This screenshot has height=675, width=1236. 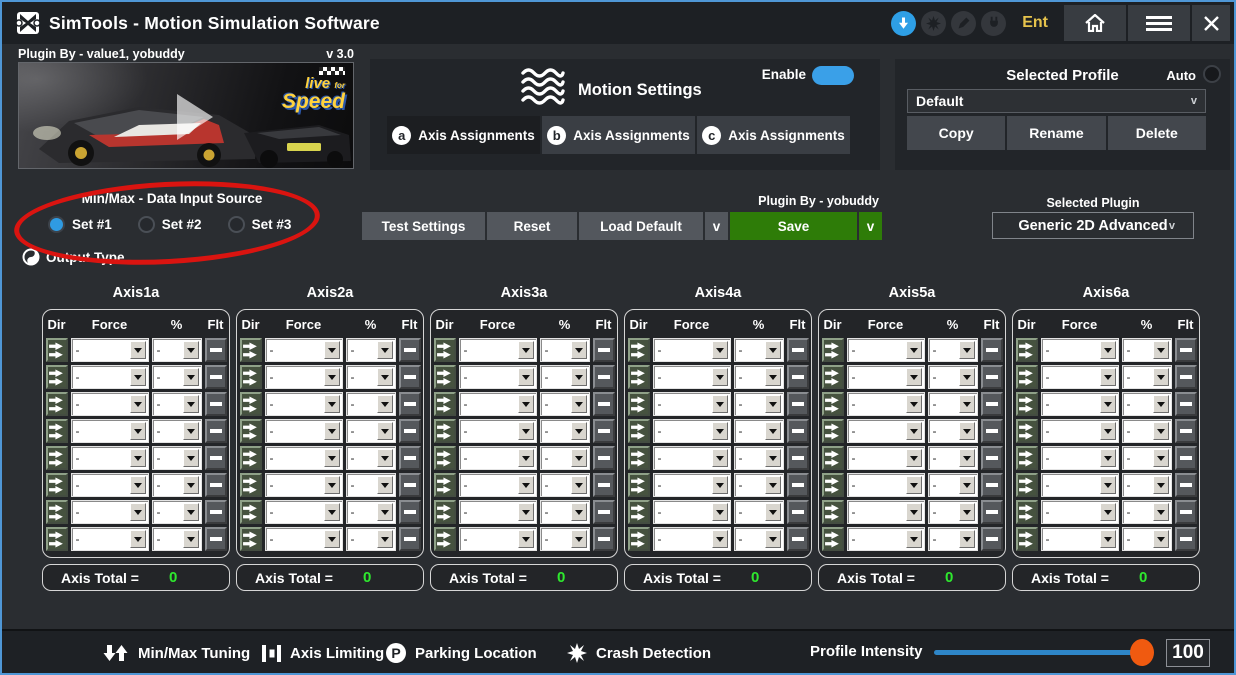 I want to click on rename-profile-button: Rename, so click(x=1056, y=133).